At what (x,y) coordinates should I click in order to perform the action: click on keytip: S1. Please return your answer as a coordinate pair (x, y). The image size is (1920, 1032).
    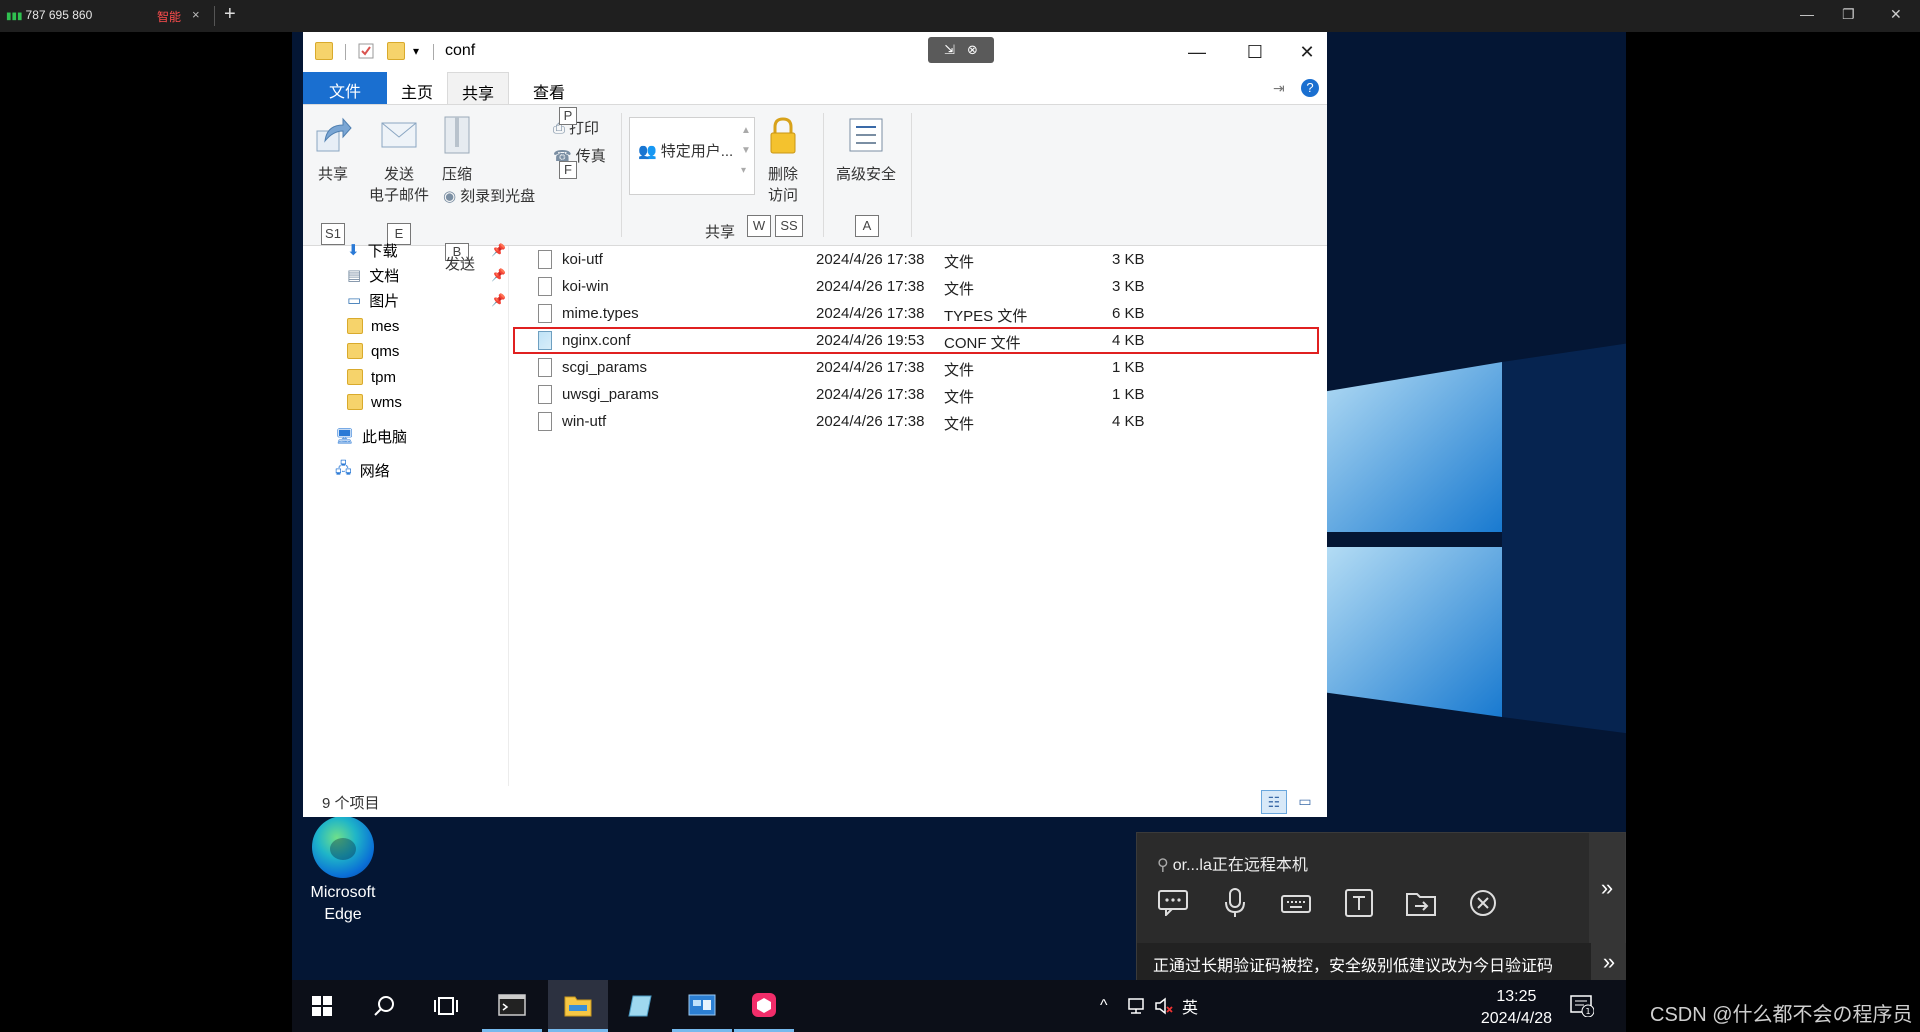
    Looking at the image, I should click on (333, 234).